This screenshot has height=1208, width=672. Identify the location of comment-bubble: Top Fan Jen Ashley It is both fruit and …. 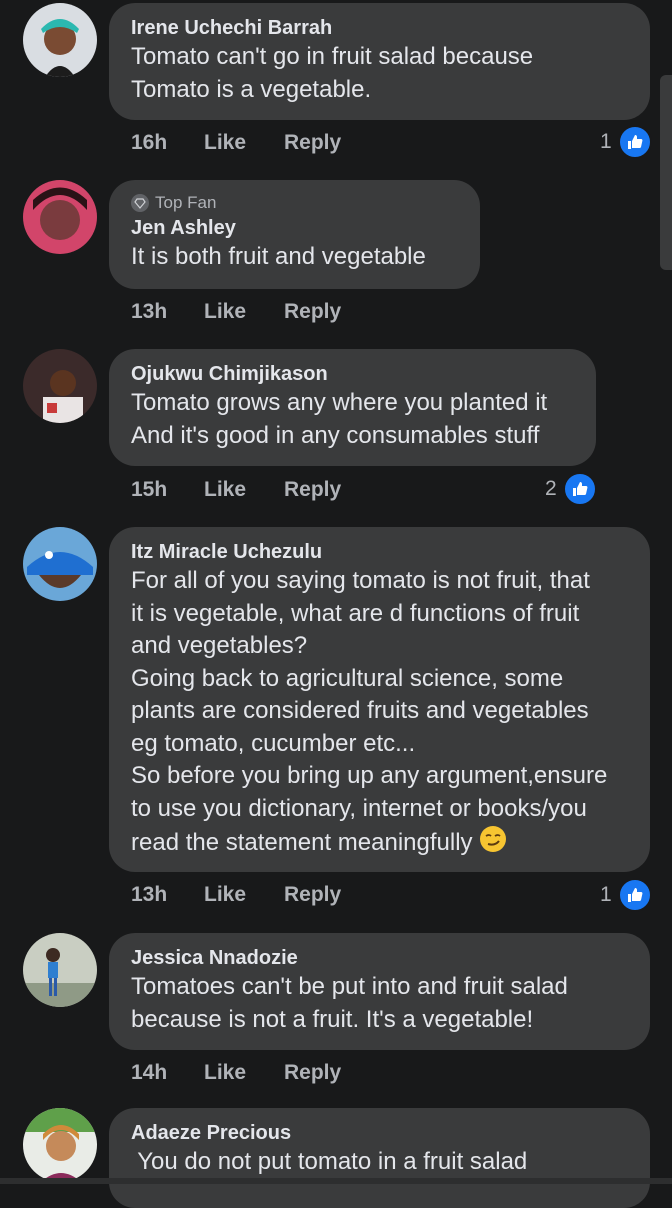
(294, 234).